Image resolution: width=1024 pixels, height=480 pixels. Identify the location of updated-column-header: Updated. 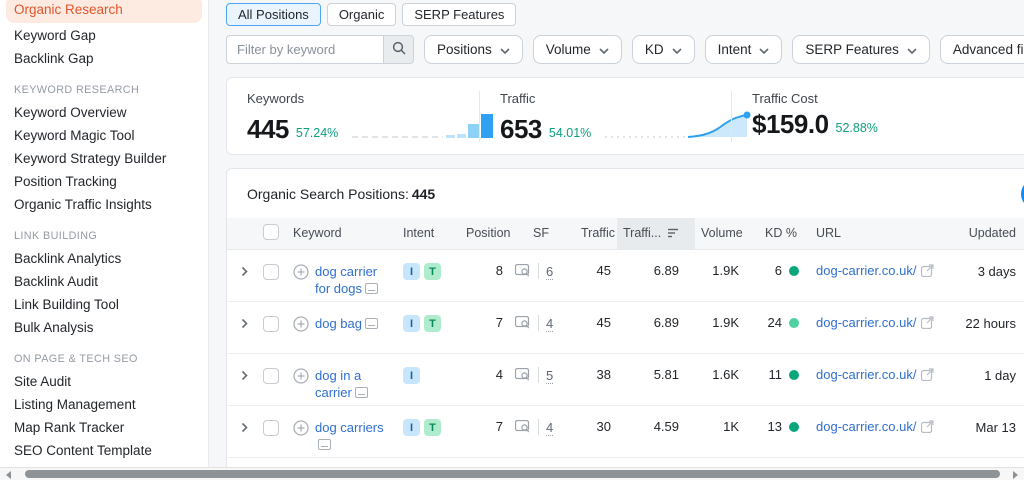
(988, 234).